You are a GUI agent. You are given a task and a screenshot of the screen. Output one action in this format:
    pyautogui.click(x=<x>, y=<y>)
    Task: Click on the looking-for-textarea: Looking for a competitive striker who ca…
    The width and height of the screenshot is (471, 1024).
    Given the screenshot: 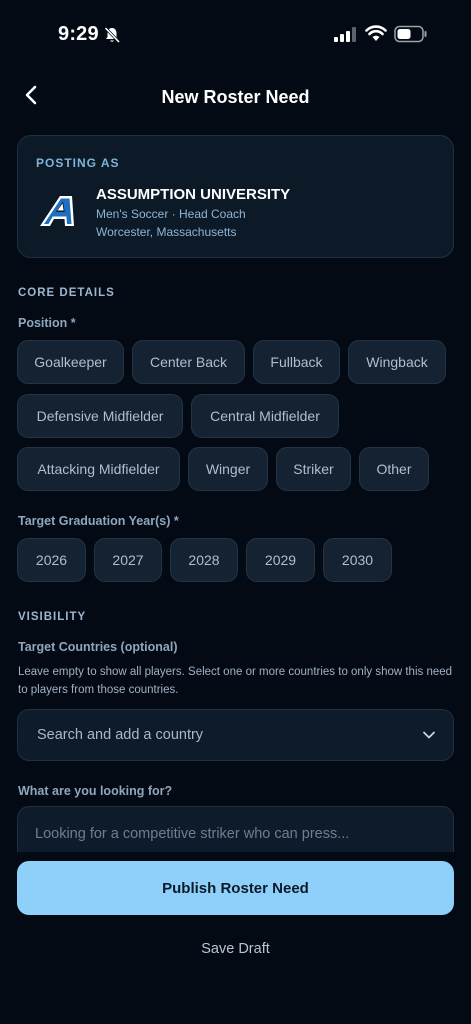 What is the action you would take?
    pyautogui.click(x=235, y=830)
    